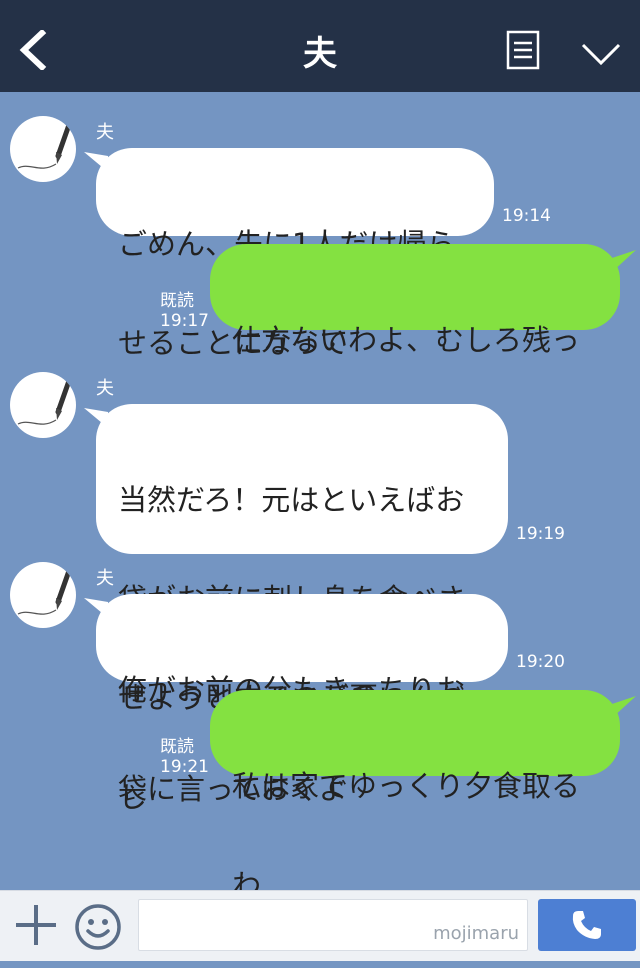  I want to click on watermark-text: mojimaru, so click(476, 933).